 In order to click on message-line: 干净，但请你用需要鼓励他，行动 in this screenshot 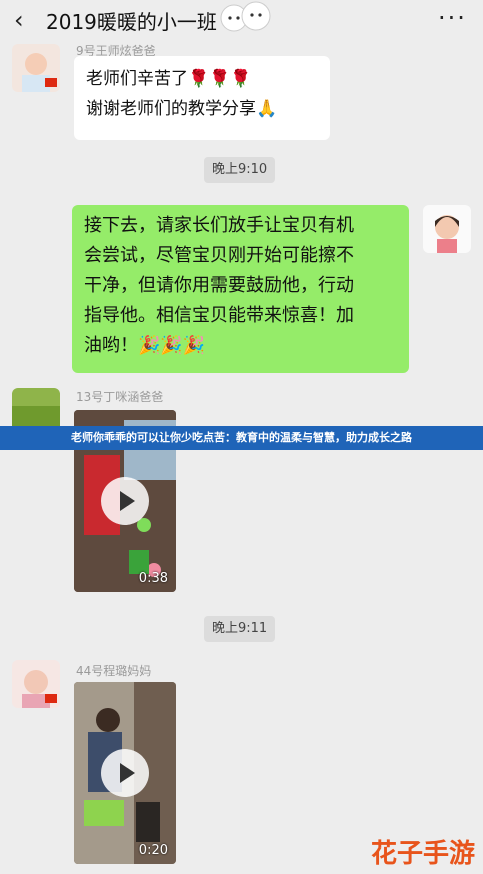, I will do `click(219, 285)`.